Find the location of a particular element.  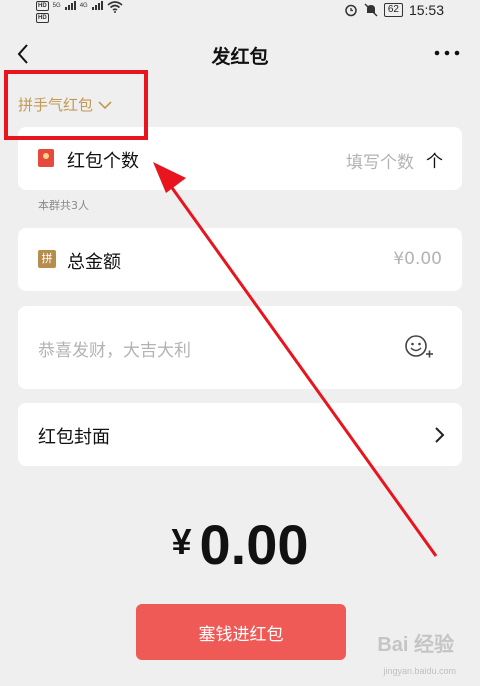

nav-bar: 发红包 is located at coordinates (240, 54).